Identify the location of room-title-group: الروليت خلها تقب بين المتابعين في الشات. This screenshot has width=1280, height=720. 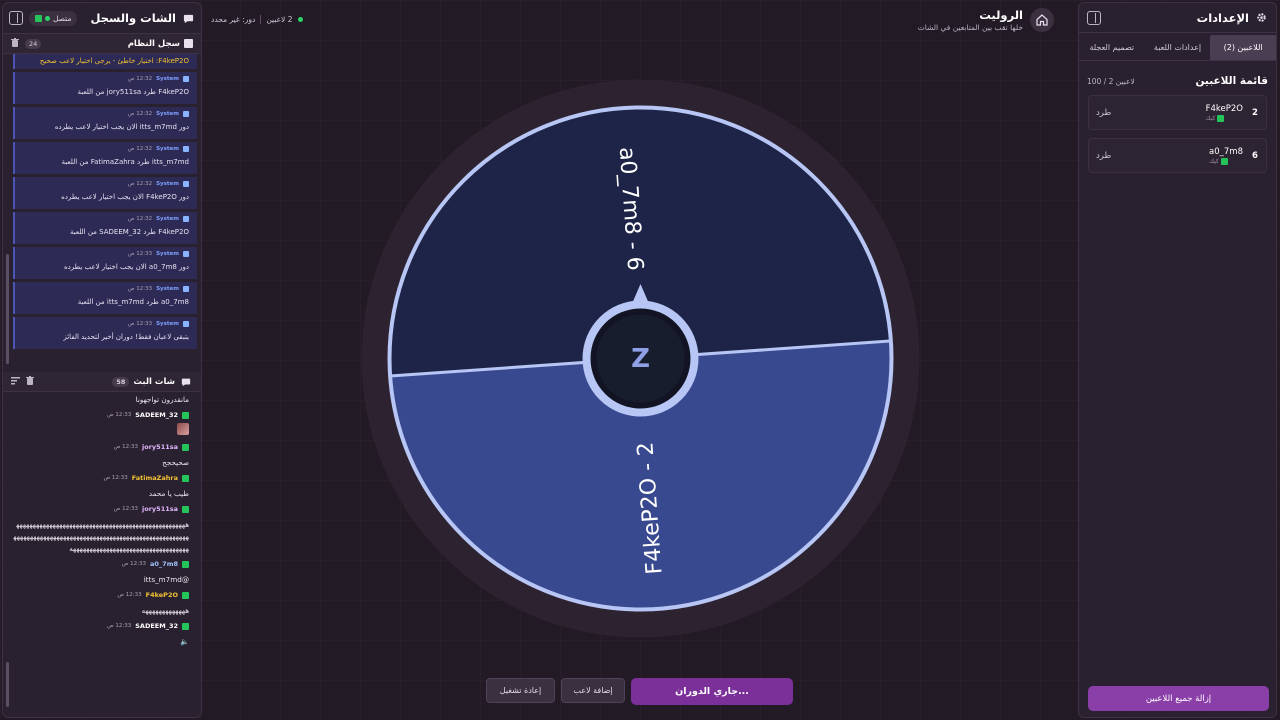
(986, 20).